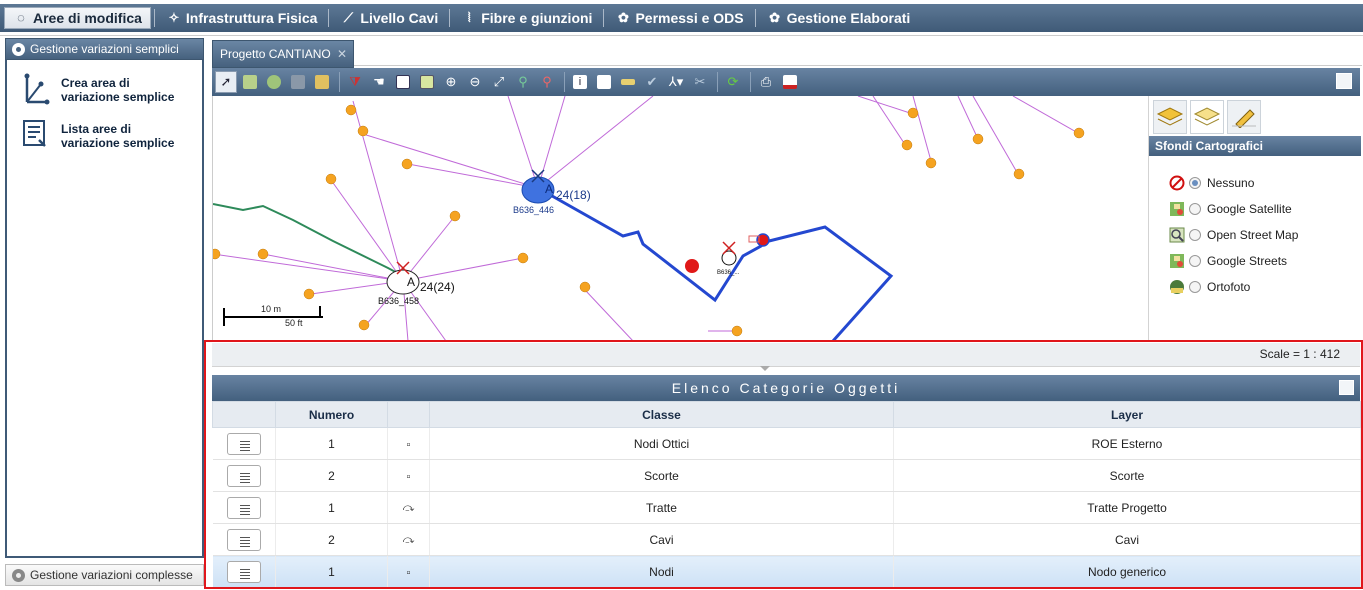 This screenshot has height=590, width=1363. I want to click on refresh-button: ⟳, so click(733, 82).